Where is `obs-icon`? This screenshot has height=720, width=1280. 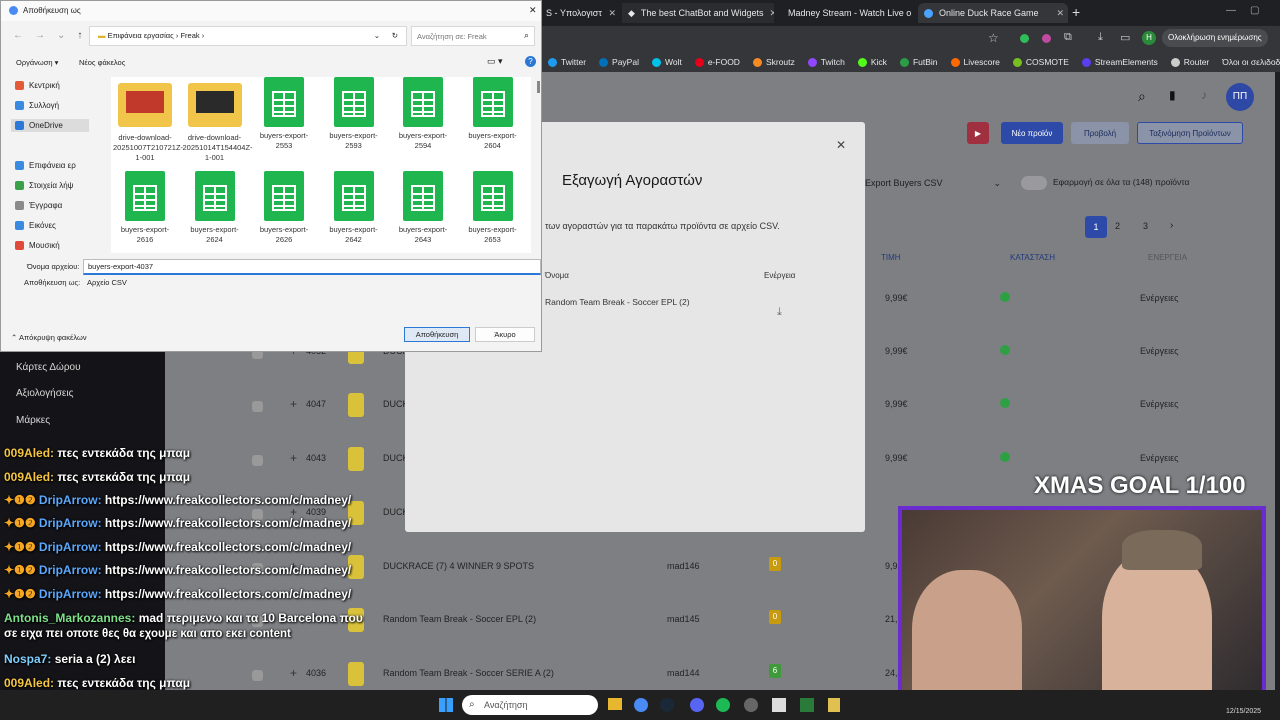
obs-icon is located at coordinates (751, 705).